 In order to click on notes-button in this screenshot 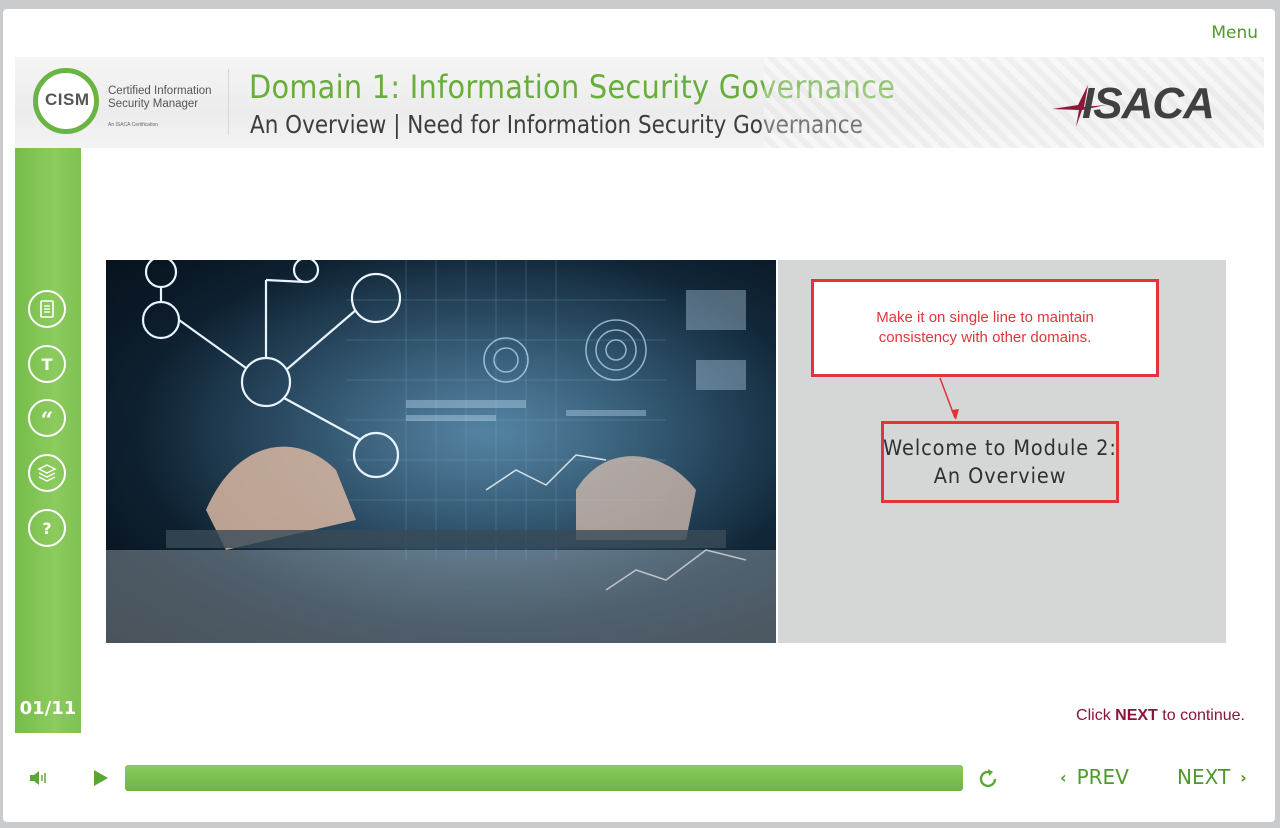, I will do `click(47, 309)`.